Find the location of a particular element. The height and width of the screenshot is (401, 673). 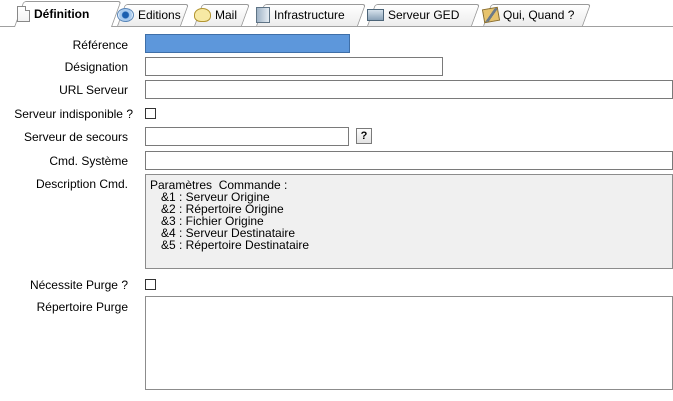

tab-qui-quand: Qui, Quand ? is located at coordinates (536, 15).